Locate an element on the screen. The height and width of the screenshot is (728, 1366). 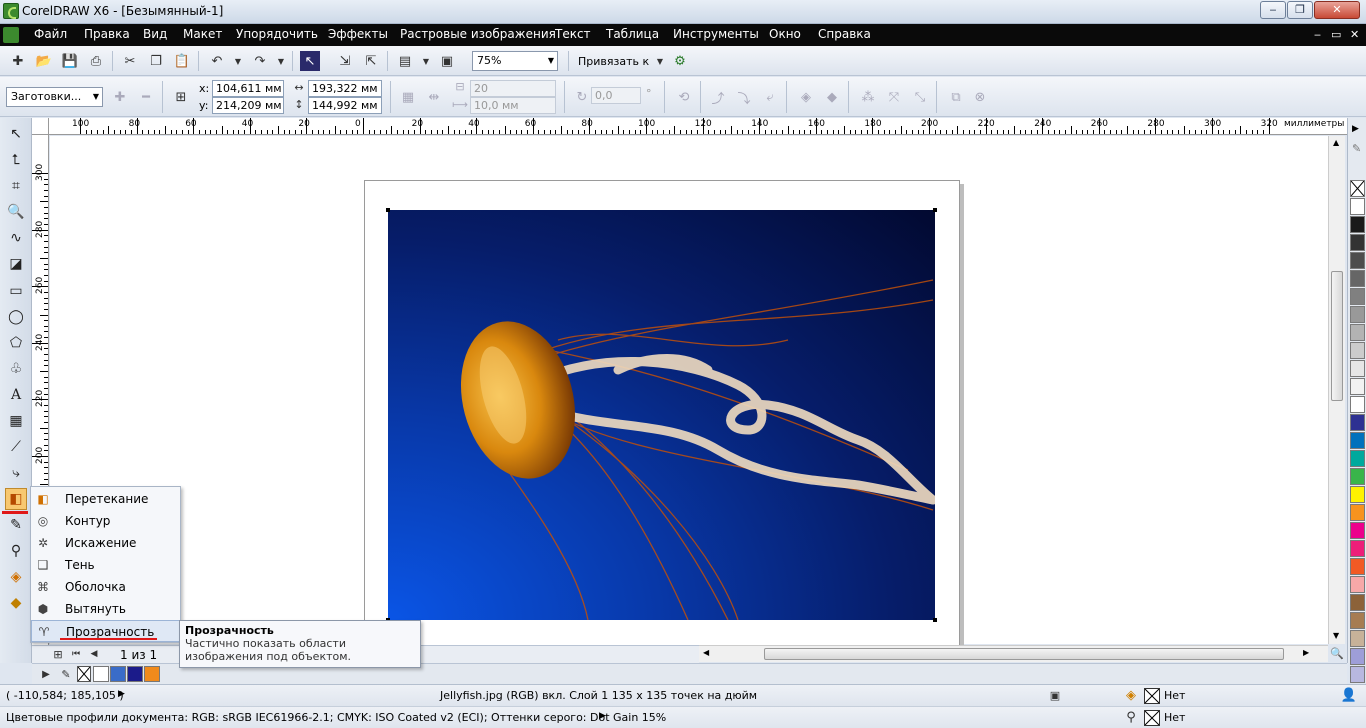
fill-tool-icon: ◈ is located at coordinates (16, 577).